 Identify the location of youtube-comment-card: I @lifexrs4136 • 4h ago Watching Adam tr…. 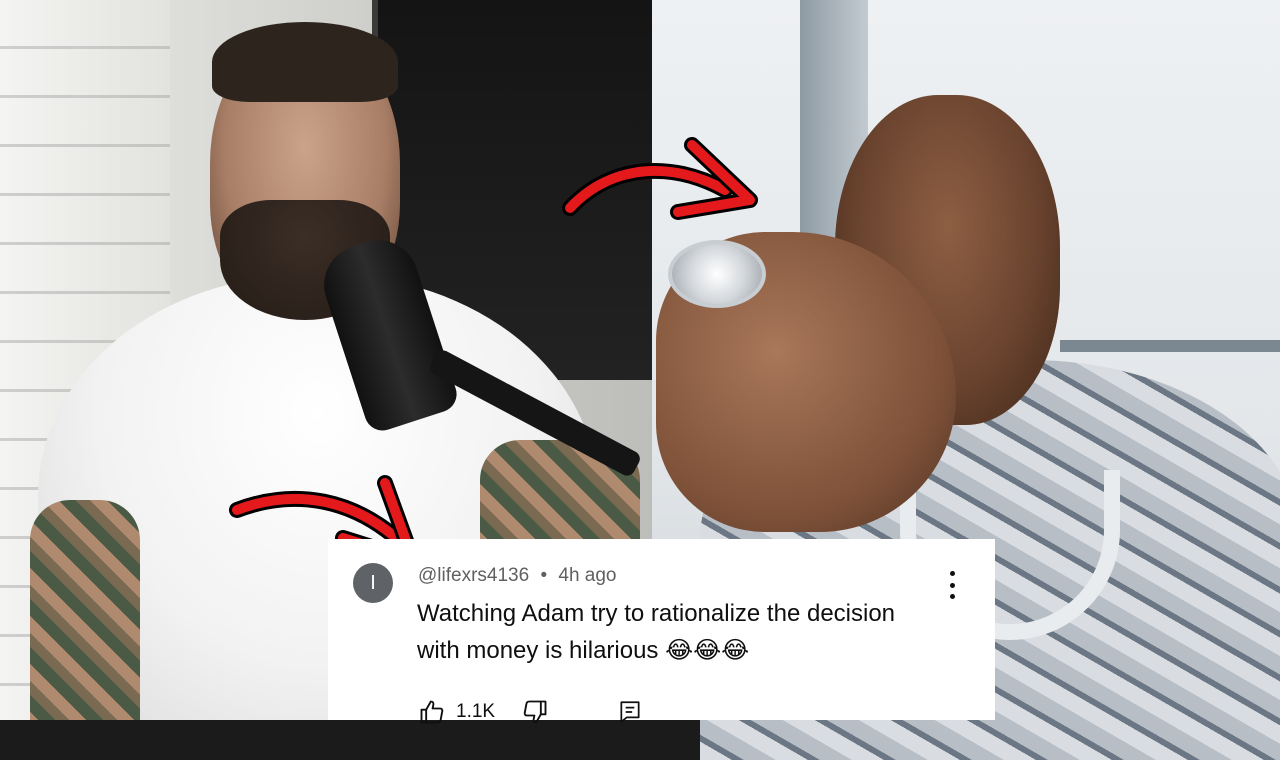
(661, 631).